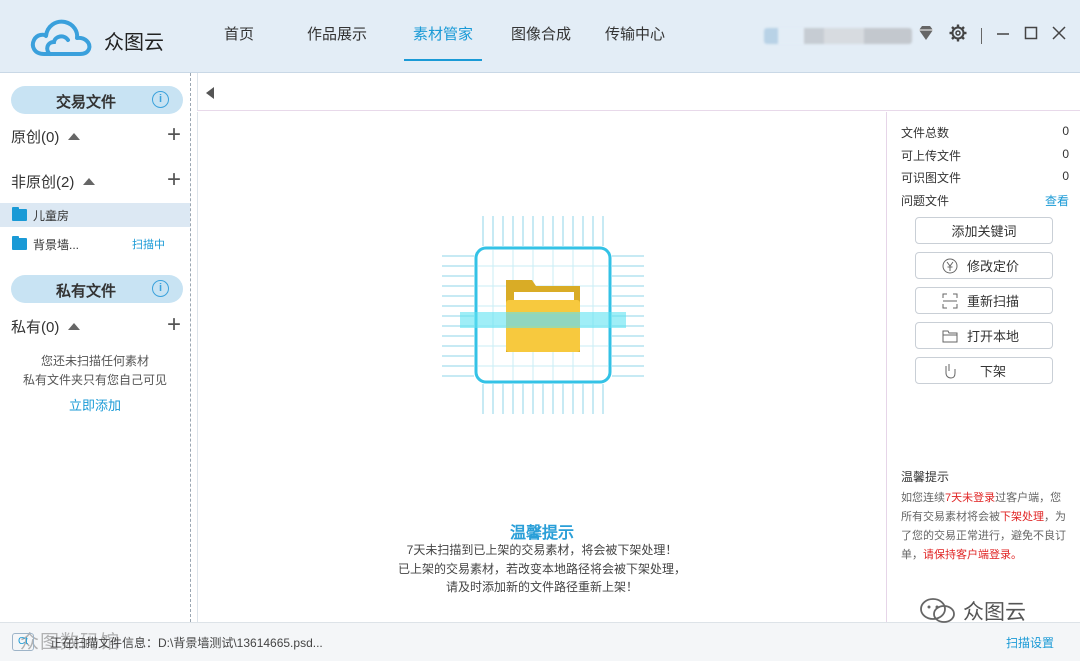  I want to click on nav-home: 首页, so click(239, 36).